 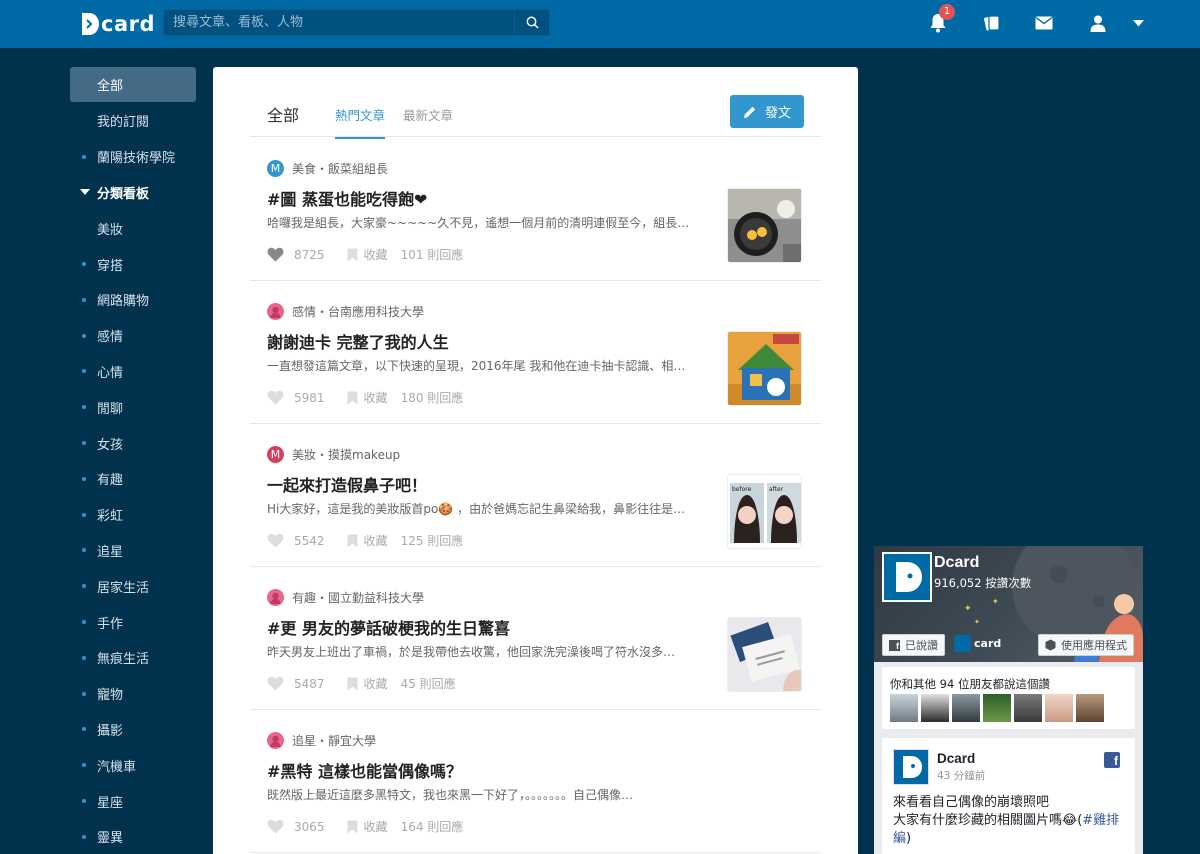 I want to click on post-stats: 3065 收藏 164 則回應, so click(x=365, y=826).